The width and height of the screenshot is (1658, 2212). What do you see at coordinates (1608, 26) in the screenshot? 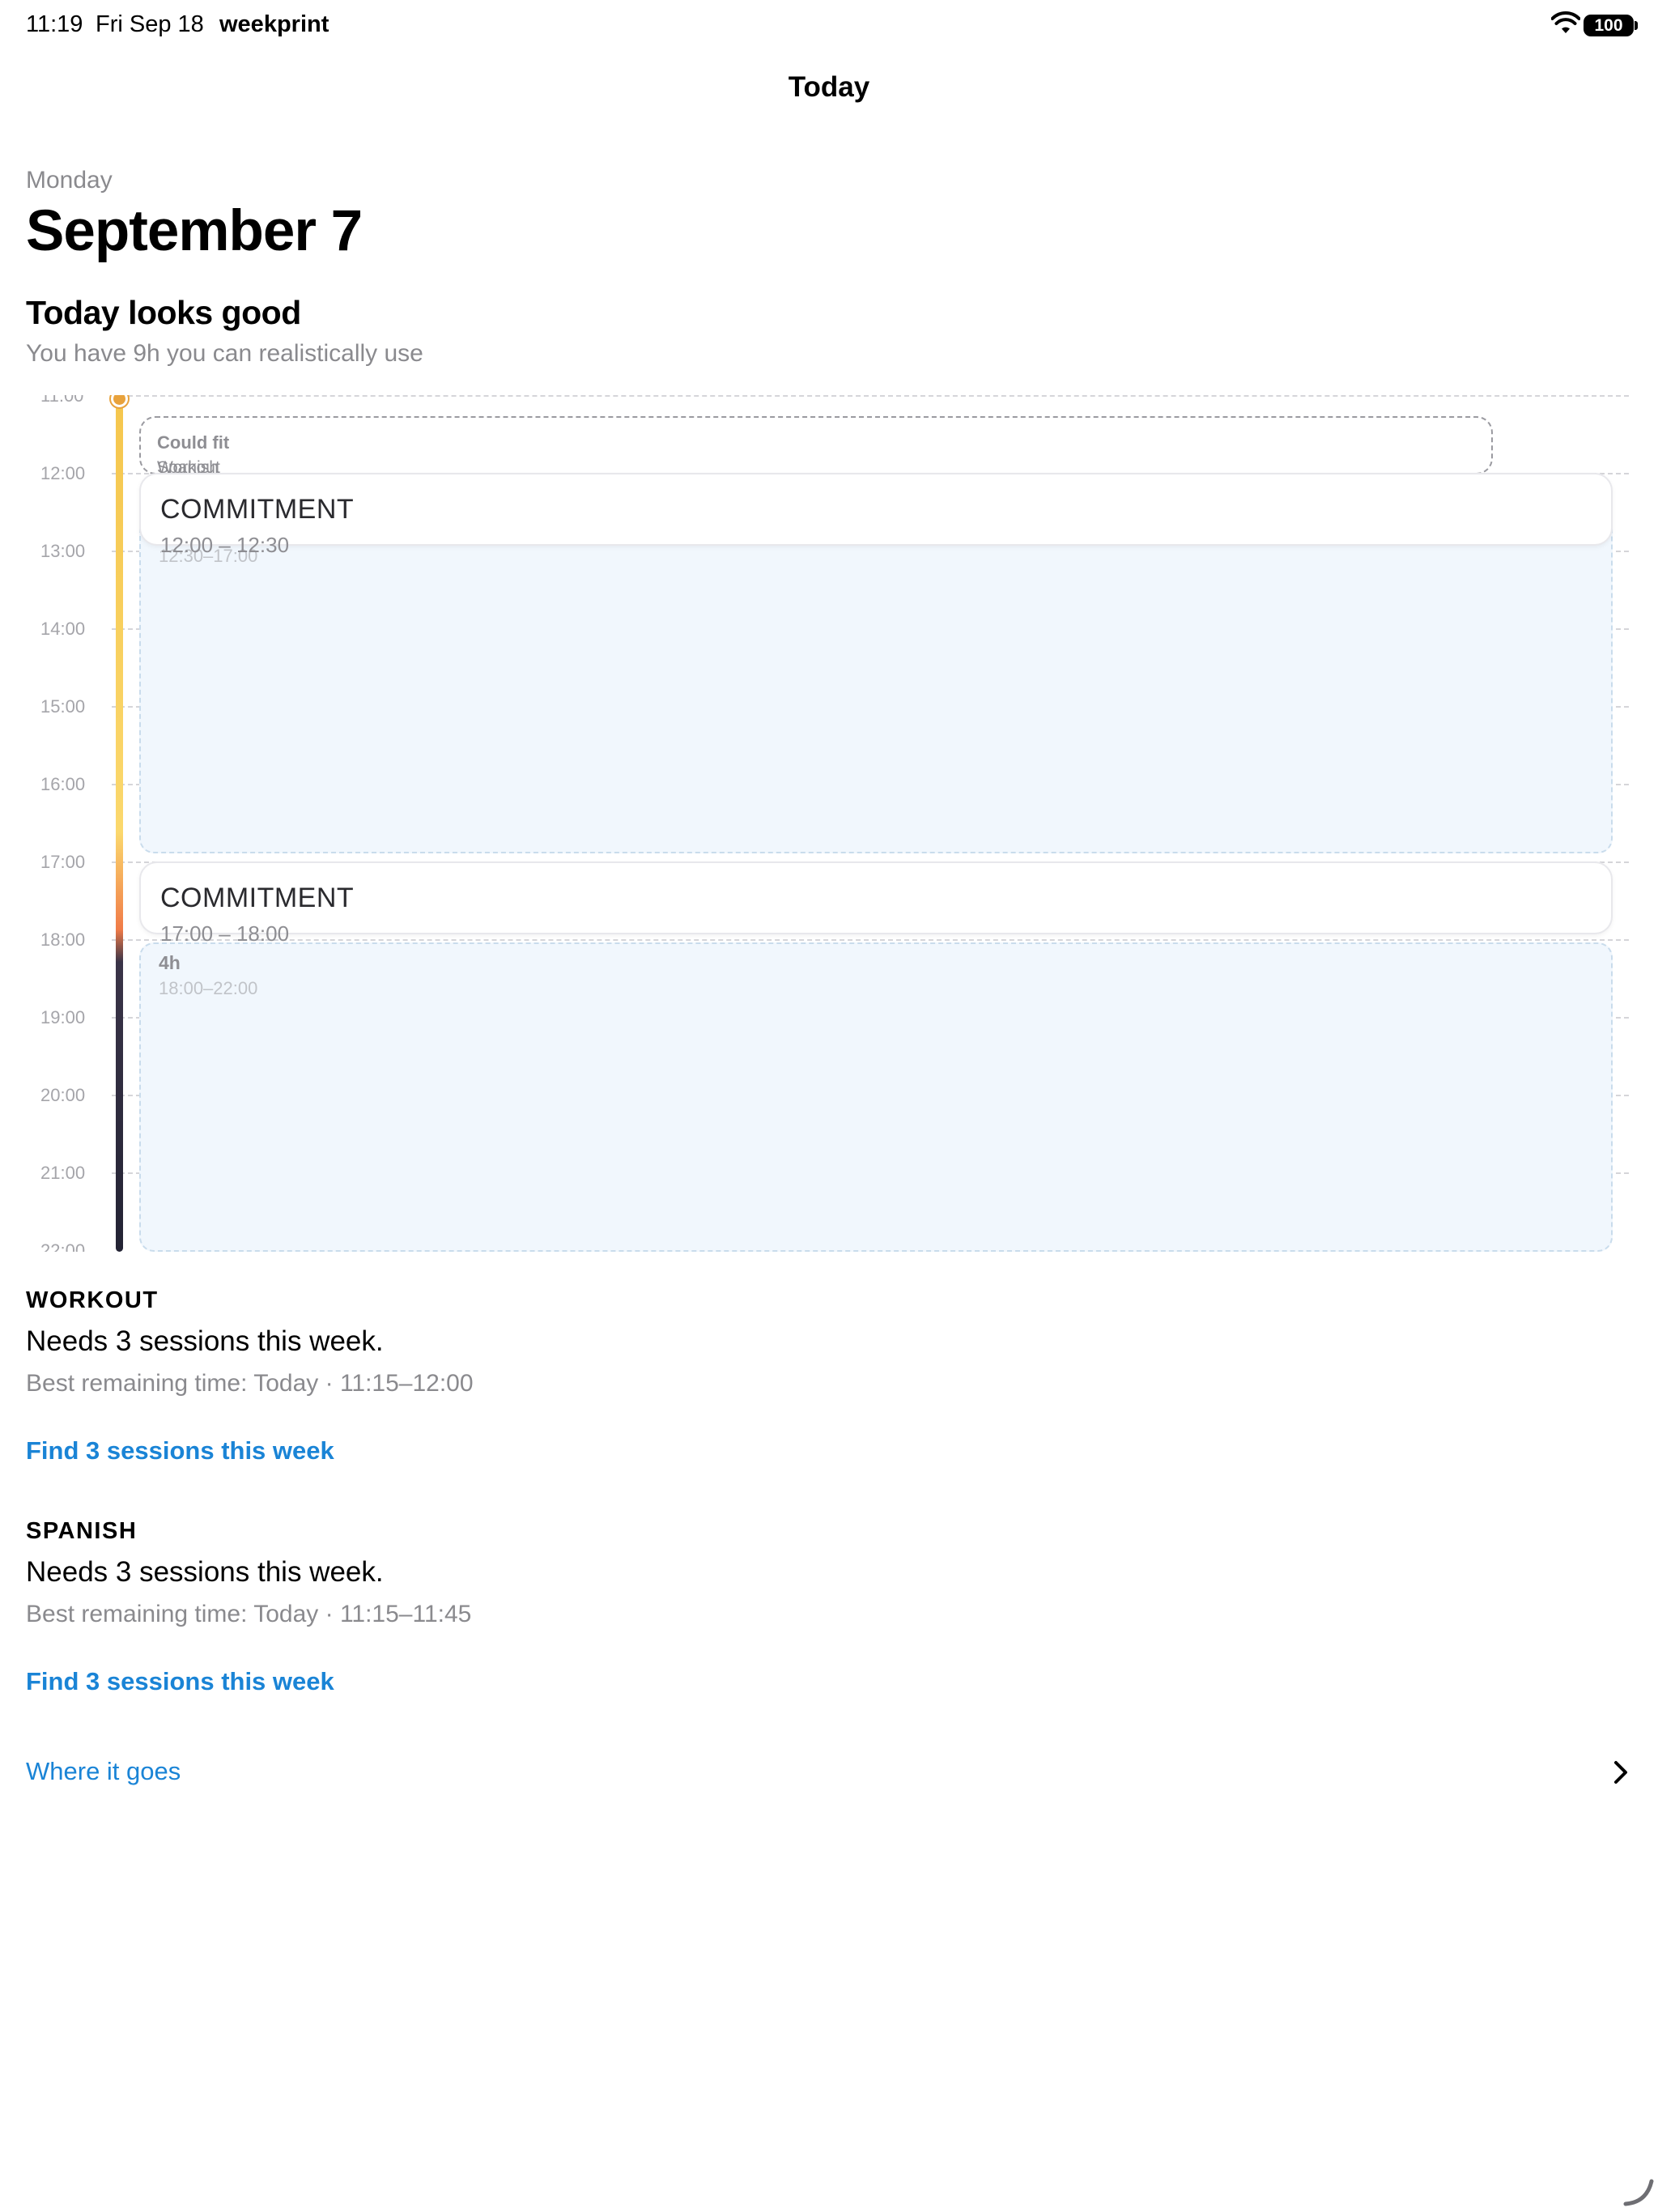
I see `battery-level: 100` at bounding box center [1608, 26].